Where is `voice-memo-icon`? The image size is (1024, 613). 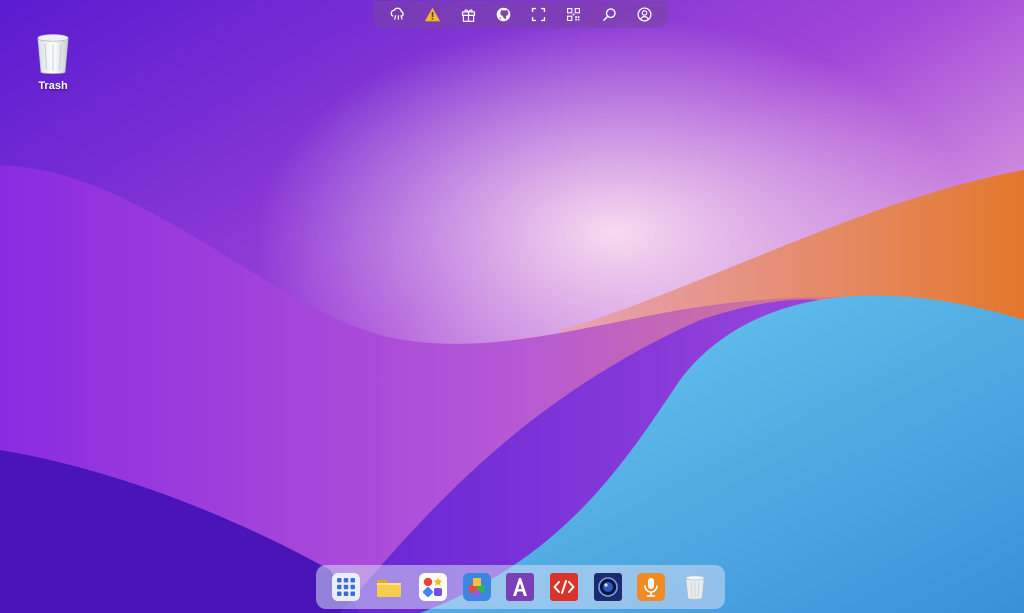
voice-memo-icon is located at coordinates (651, 587).